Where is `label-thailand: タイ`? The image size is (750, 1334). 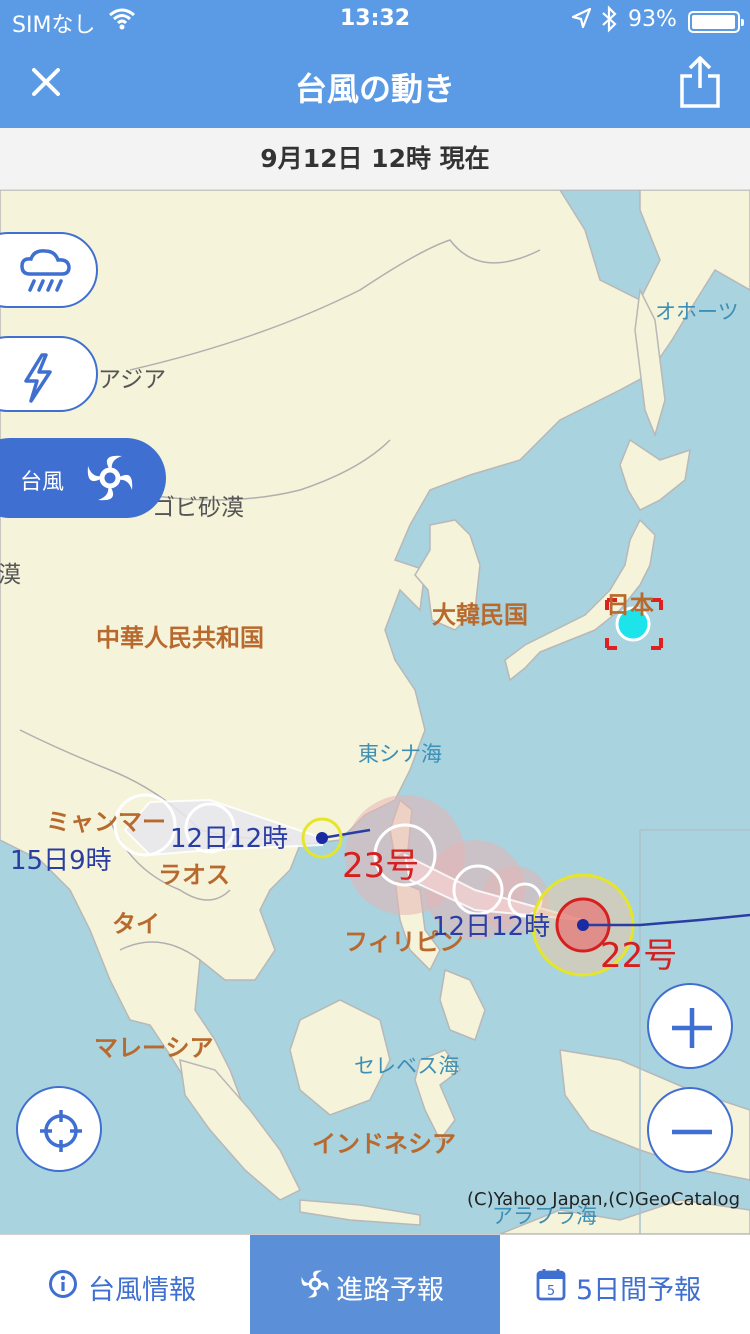
label-thailand: タイ is located at coordinates (136, 924).